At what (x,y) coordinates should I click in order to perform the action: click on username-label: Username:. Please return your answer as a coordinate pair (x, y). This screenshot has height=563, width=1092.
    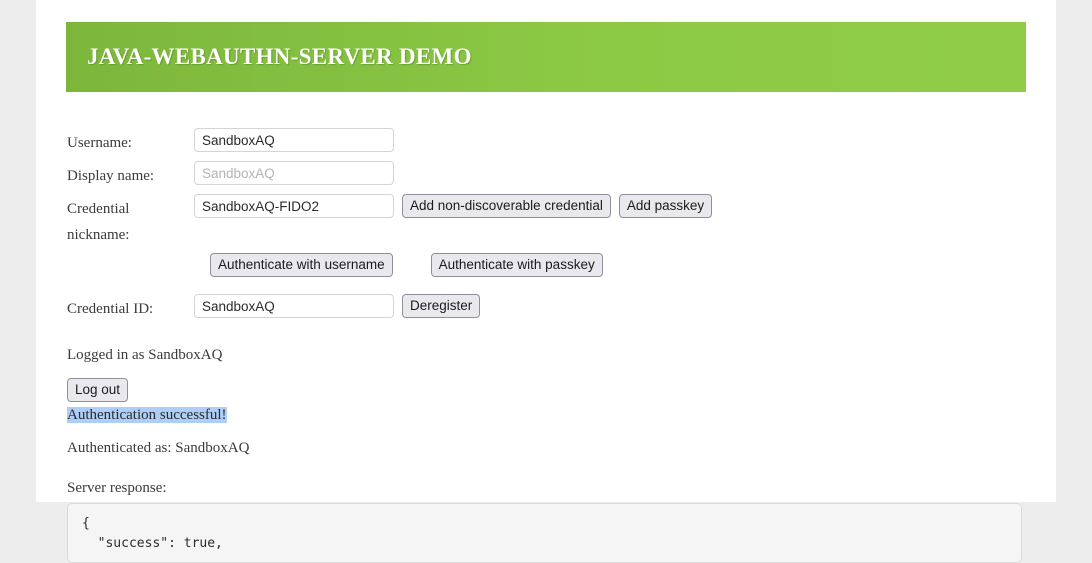
    Looking at the image, I should click on (99, 143).